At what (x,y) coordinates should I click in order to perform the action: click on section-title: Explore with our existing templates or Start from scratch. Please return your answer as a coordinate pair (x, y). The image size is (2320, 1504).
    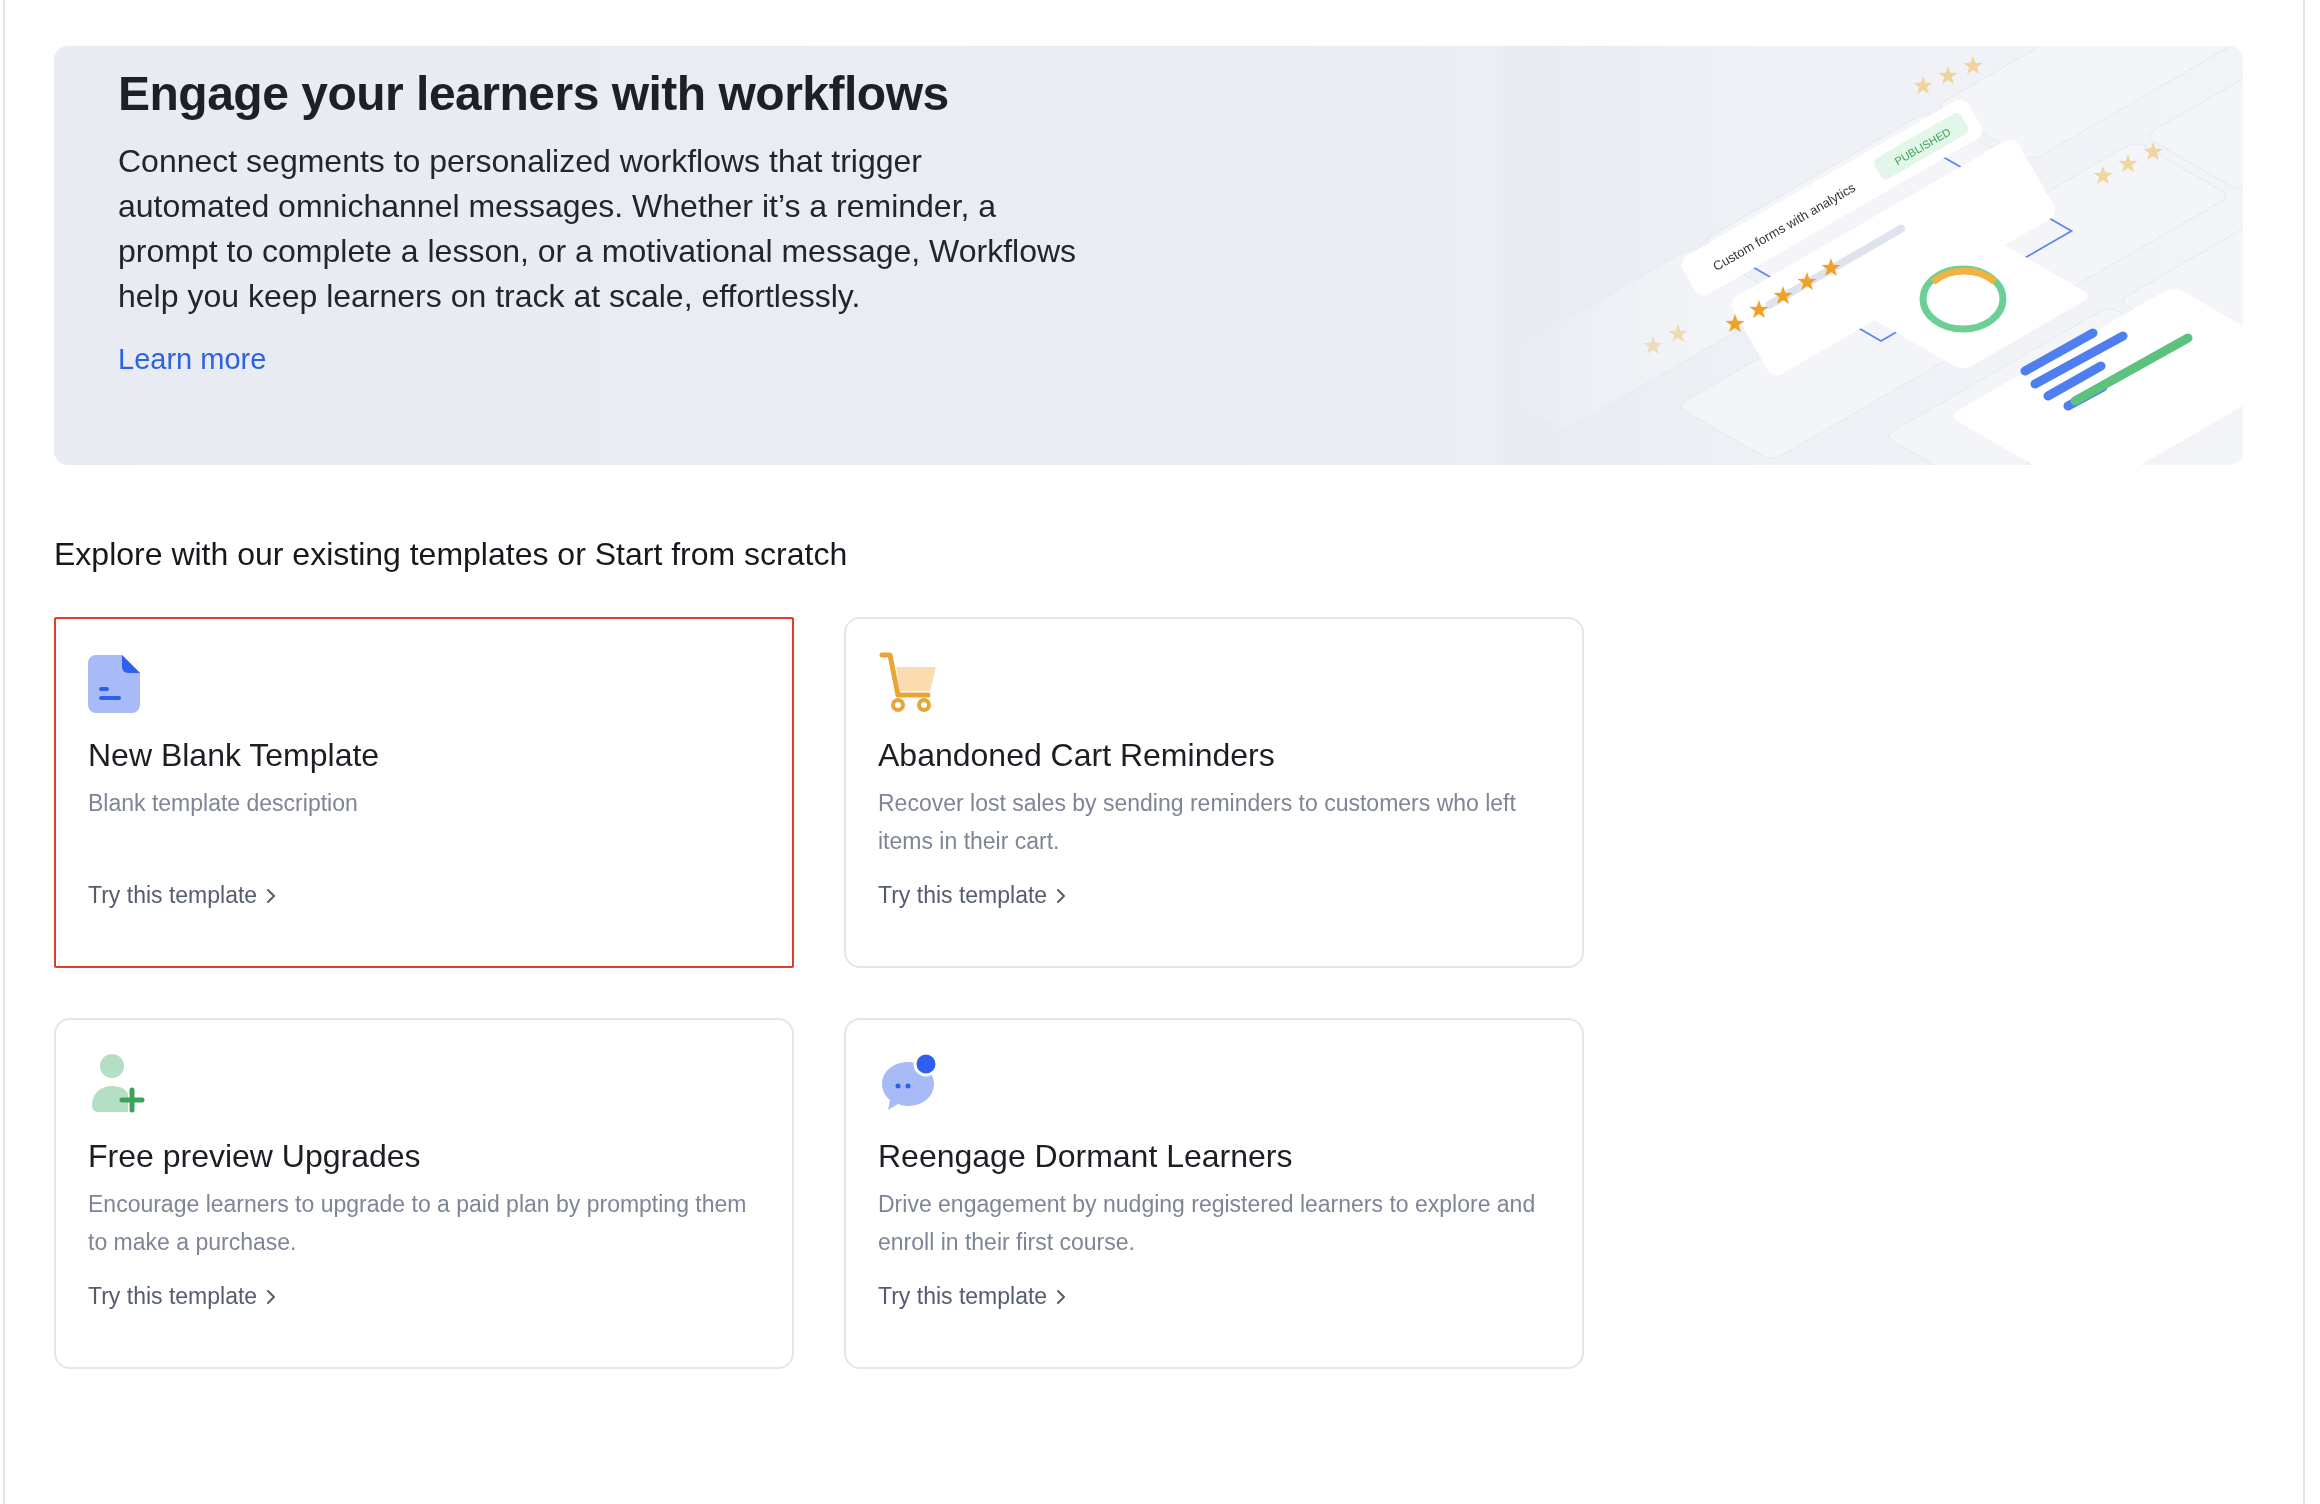
    Looking at the image, I should click on (451, 554).